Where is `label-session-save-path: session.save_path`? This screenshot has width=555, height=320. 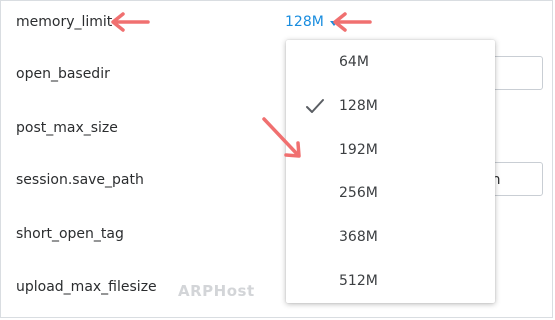
label-session-save-path: session.save_path is located at coordinates (80, 180).